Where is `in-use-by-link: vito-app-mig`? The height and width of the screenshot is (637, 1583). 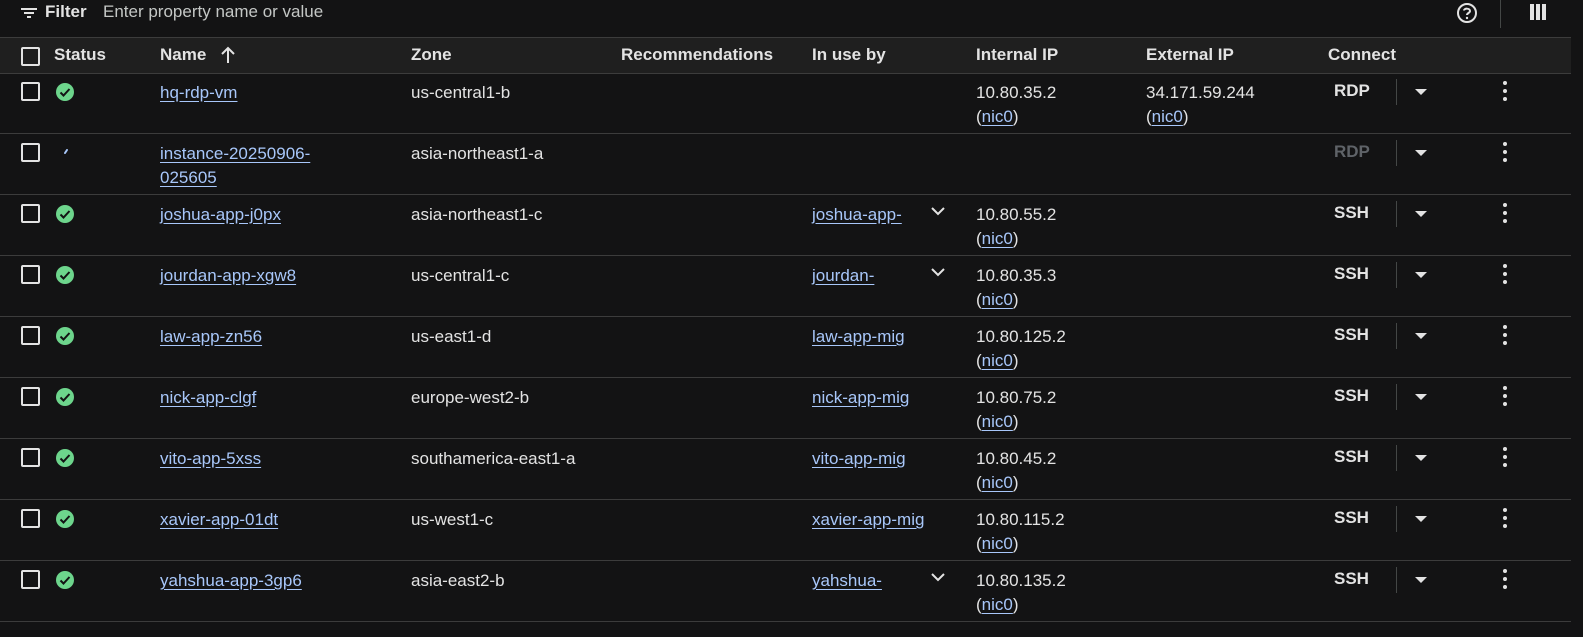 in-use-by-link: vito-app-mig is located at coordinates (859, 459).